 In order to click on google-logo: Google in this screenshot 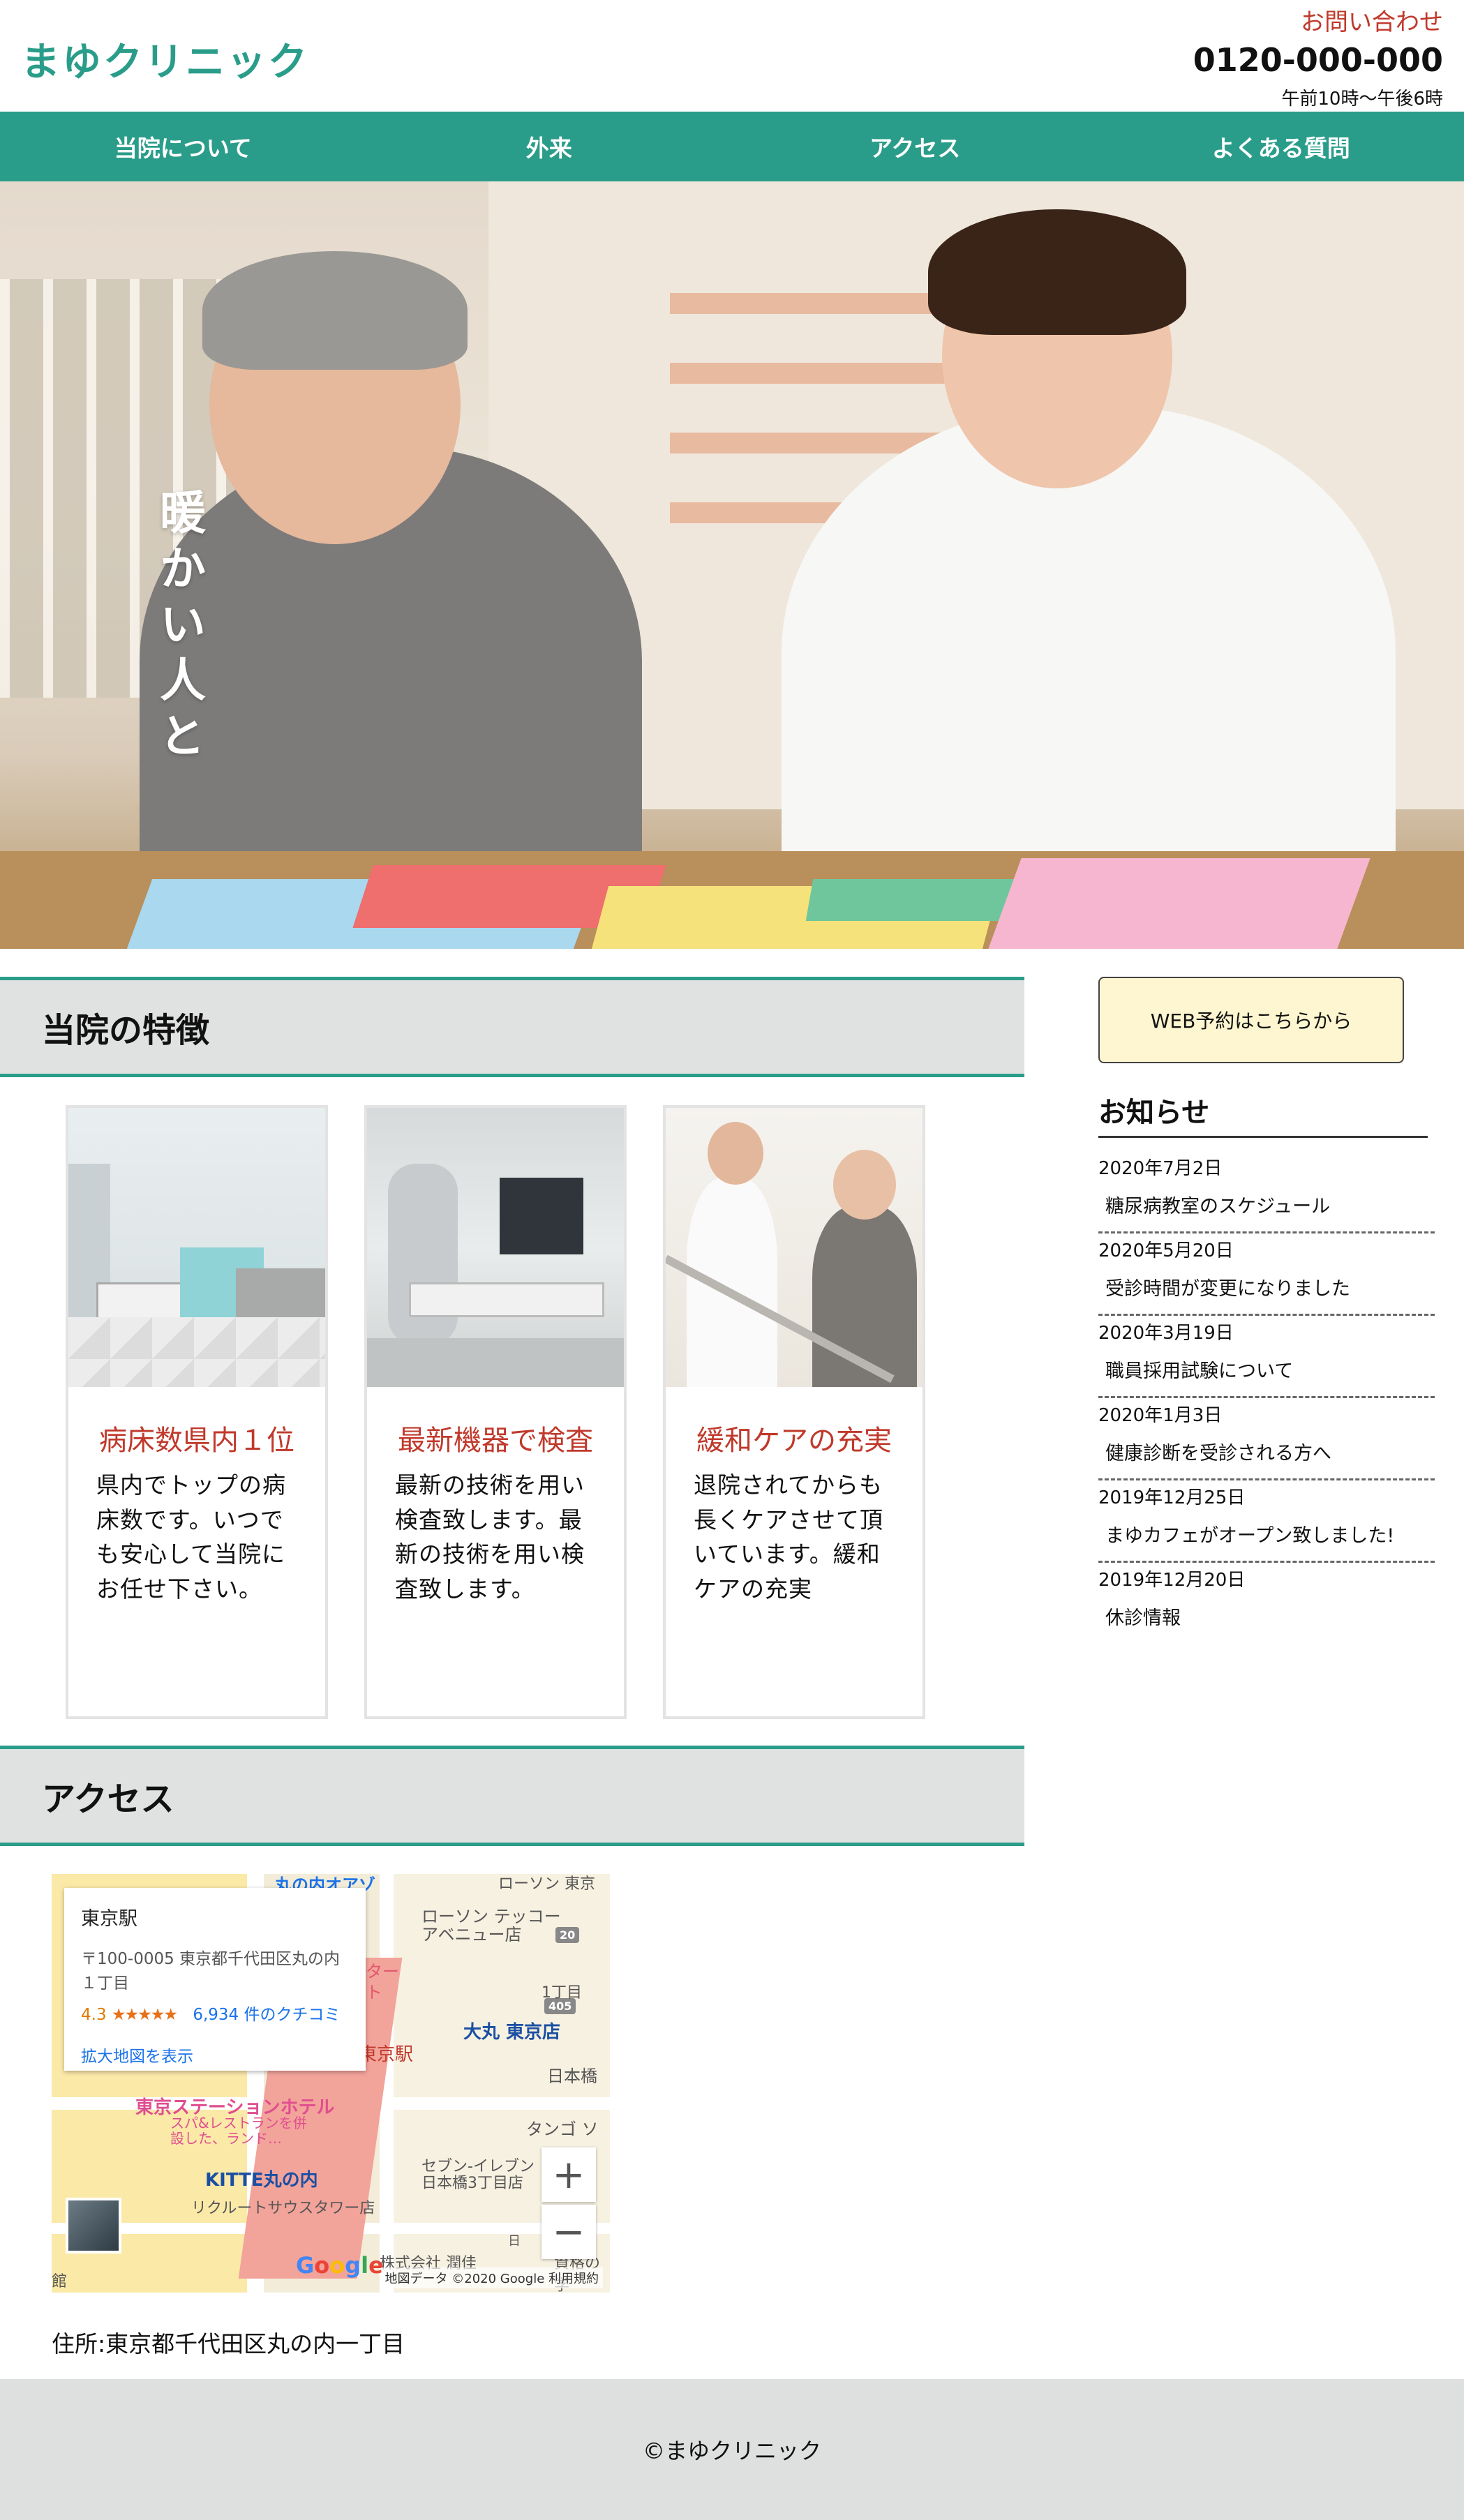, I will do `click(340, 2265)`.